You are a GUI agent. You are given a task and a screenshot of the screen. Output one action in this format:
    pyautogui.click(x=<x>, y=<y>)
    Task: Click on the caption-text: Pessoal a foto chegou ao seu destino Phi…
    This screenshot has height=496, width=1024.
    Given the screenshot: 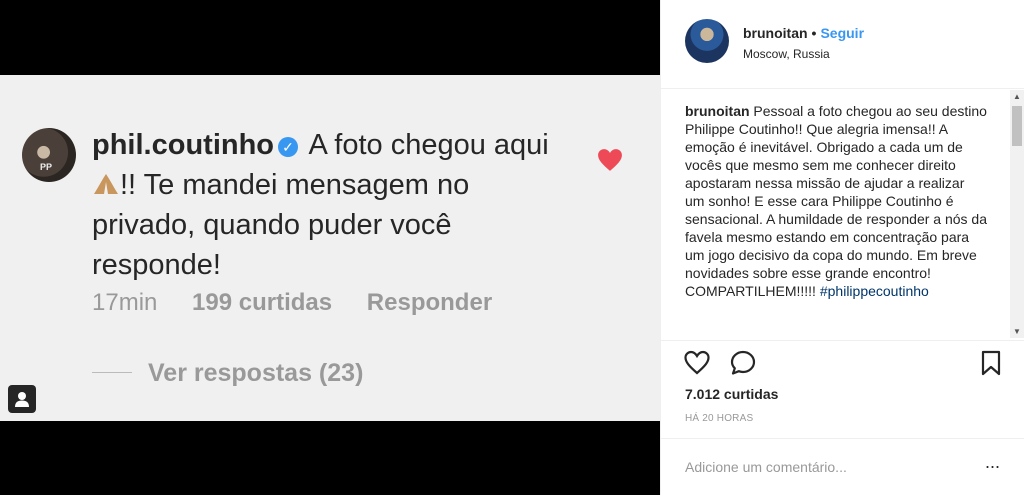 What is the action you would take?
    pyautogui.click(x=836, y=201)
    